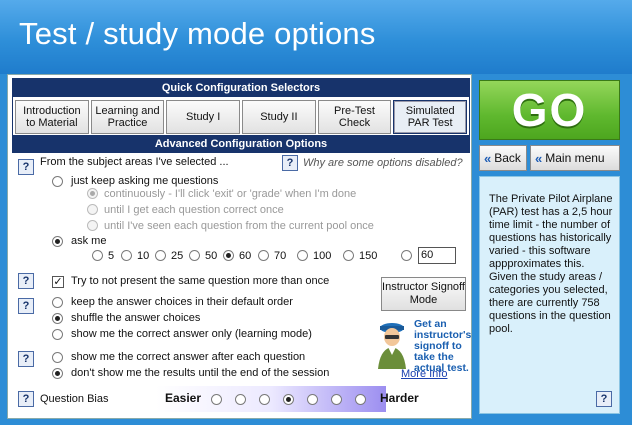 This screenshot has width=632, height=425. I want to click on count-150-label: 150, so click(368, 256).